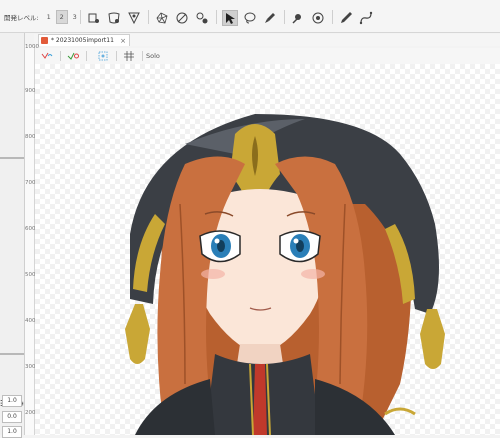  Describe the element at coordinates (129, 56) in the screenshot. I see `grid-toggle-icon` at that location.